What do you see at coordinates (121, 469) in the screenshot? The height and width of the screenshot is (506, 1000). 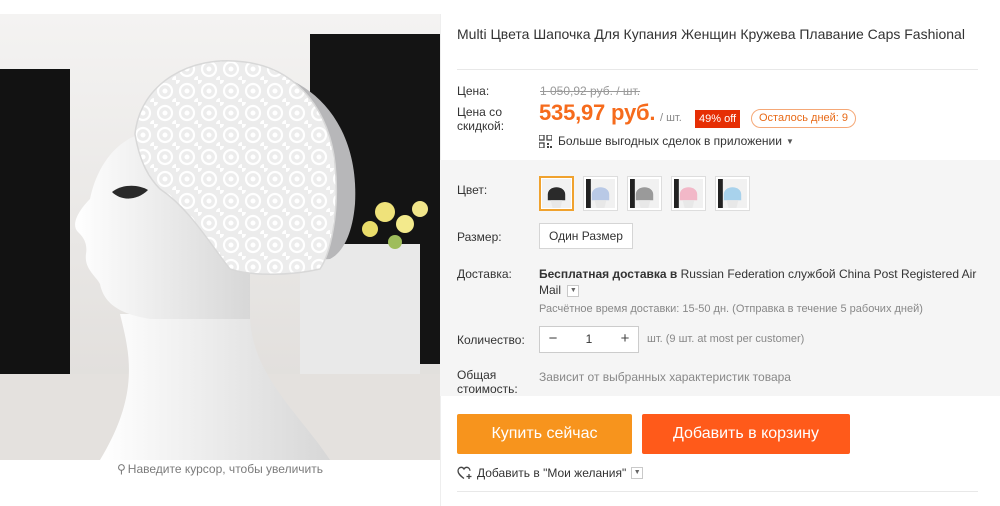 I see `magnifier-icon: ⚲` at bounding box center [121, 469].